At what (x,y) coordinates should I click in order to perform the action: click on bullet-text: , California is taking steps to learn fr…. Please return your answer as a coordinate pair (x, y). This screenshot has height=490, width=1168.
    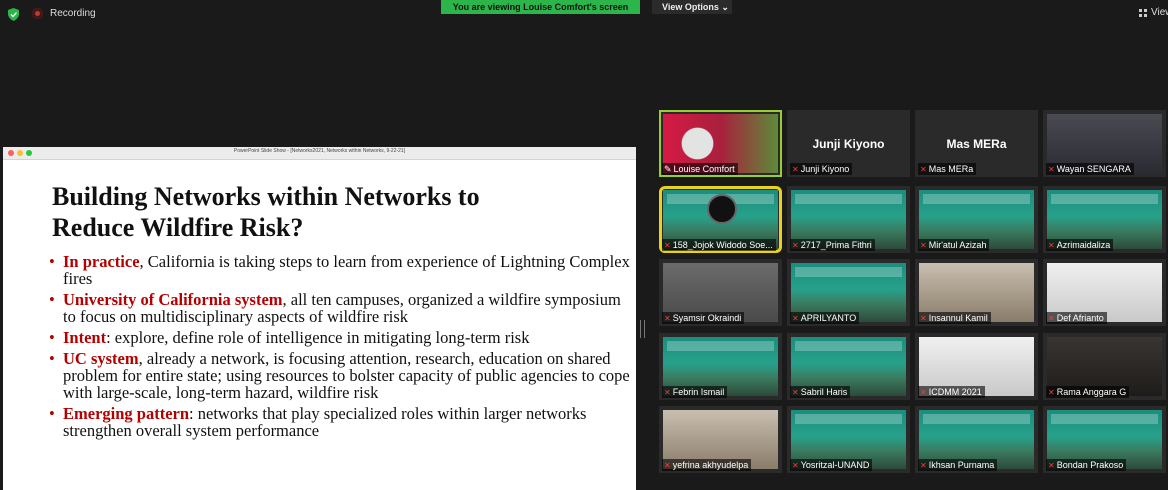
    Looking at the image, I should click on (346, 270).